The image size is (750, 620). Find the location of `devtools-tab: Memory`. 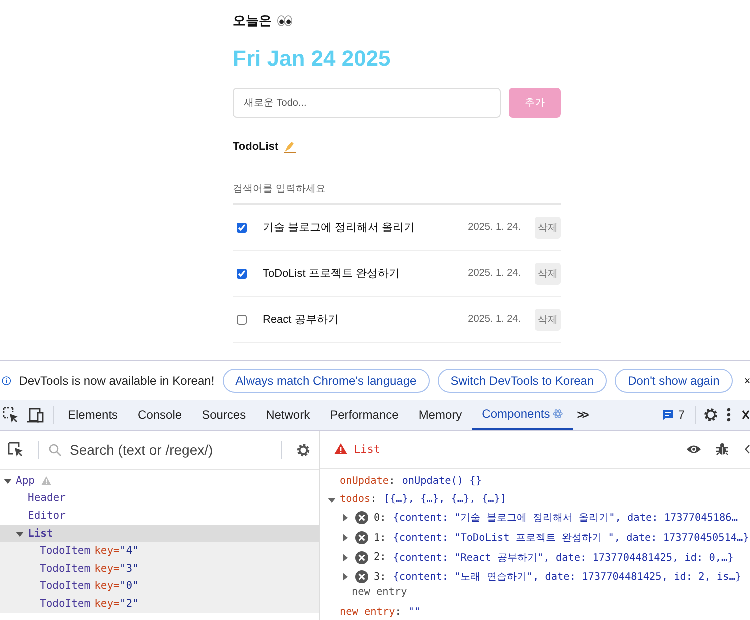

devtools-tab: Memory is located at coordinates (440, 415).